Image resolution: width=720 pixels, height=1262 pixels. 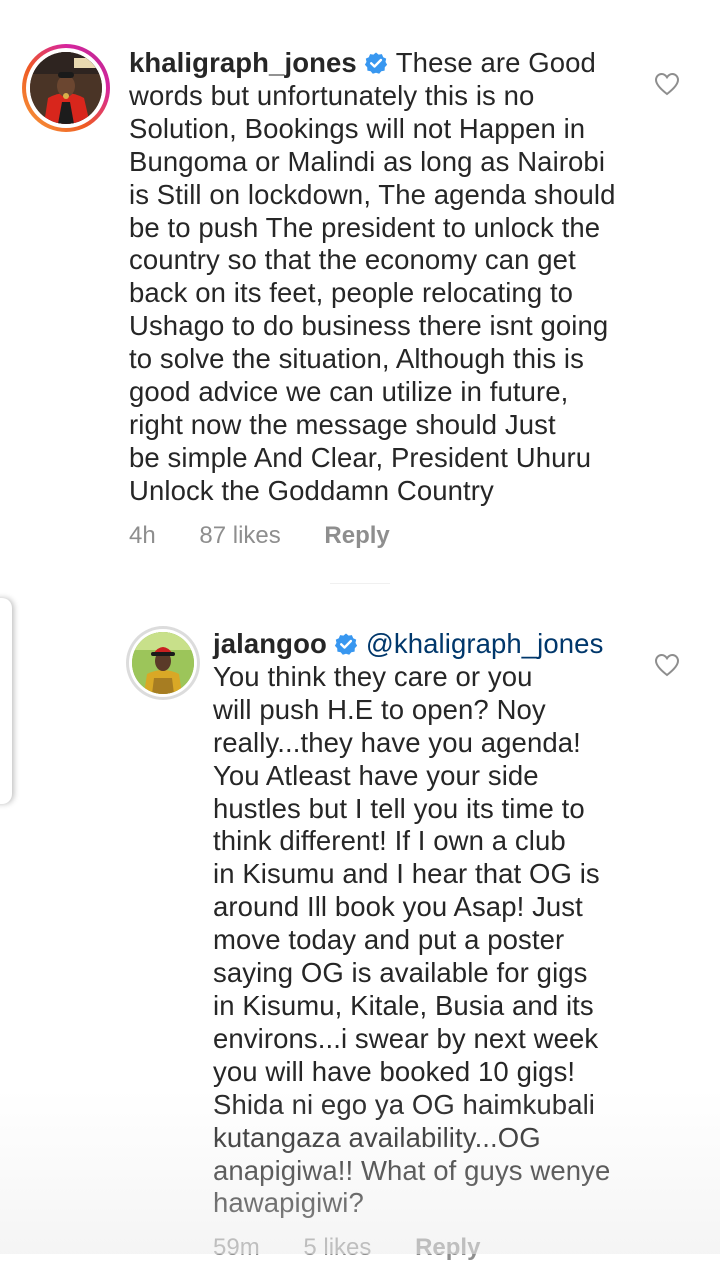 I want to click on comment-line: to solve the situation, Although this is, so click(x=356, y=359).